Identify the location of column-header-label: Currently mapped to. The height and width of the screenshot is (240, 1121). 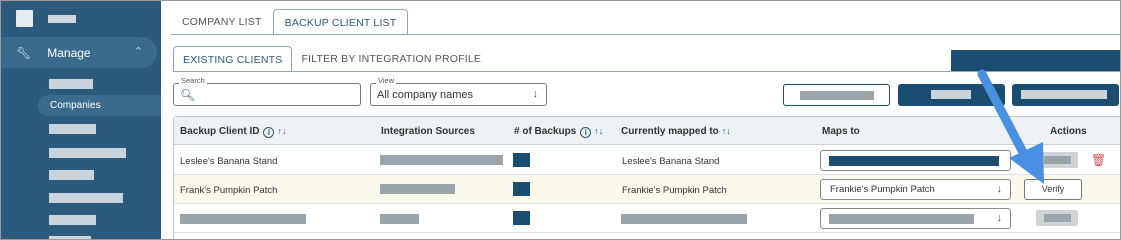
(670, 131).